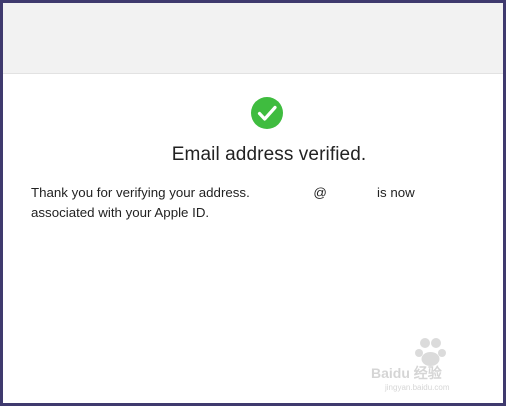  I want to click on watermark-text: Baidu 经验, so click(407, 373).